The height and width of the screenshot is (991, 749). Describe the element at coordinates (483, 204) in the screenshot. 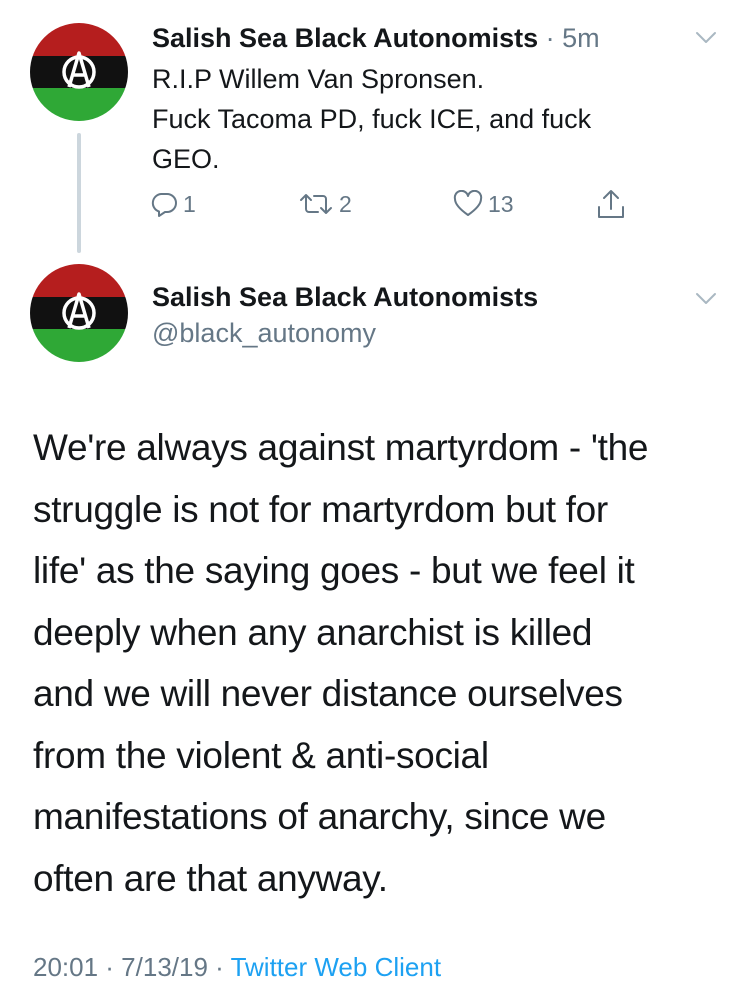

I see `like-button: 13` at that location.